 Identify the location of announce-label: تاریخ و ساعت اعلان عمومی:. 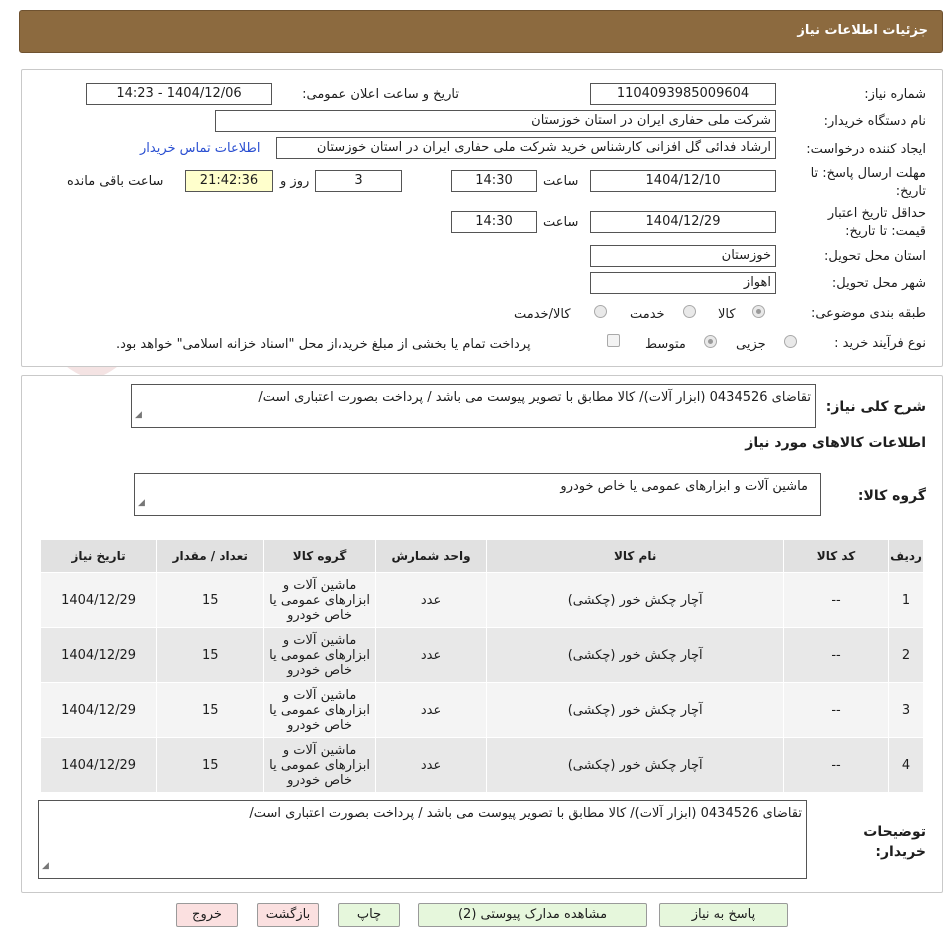
(380, 94).